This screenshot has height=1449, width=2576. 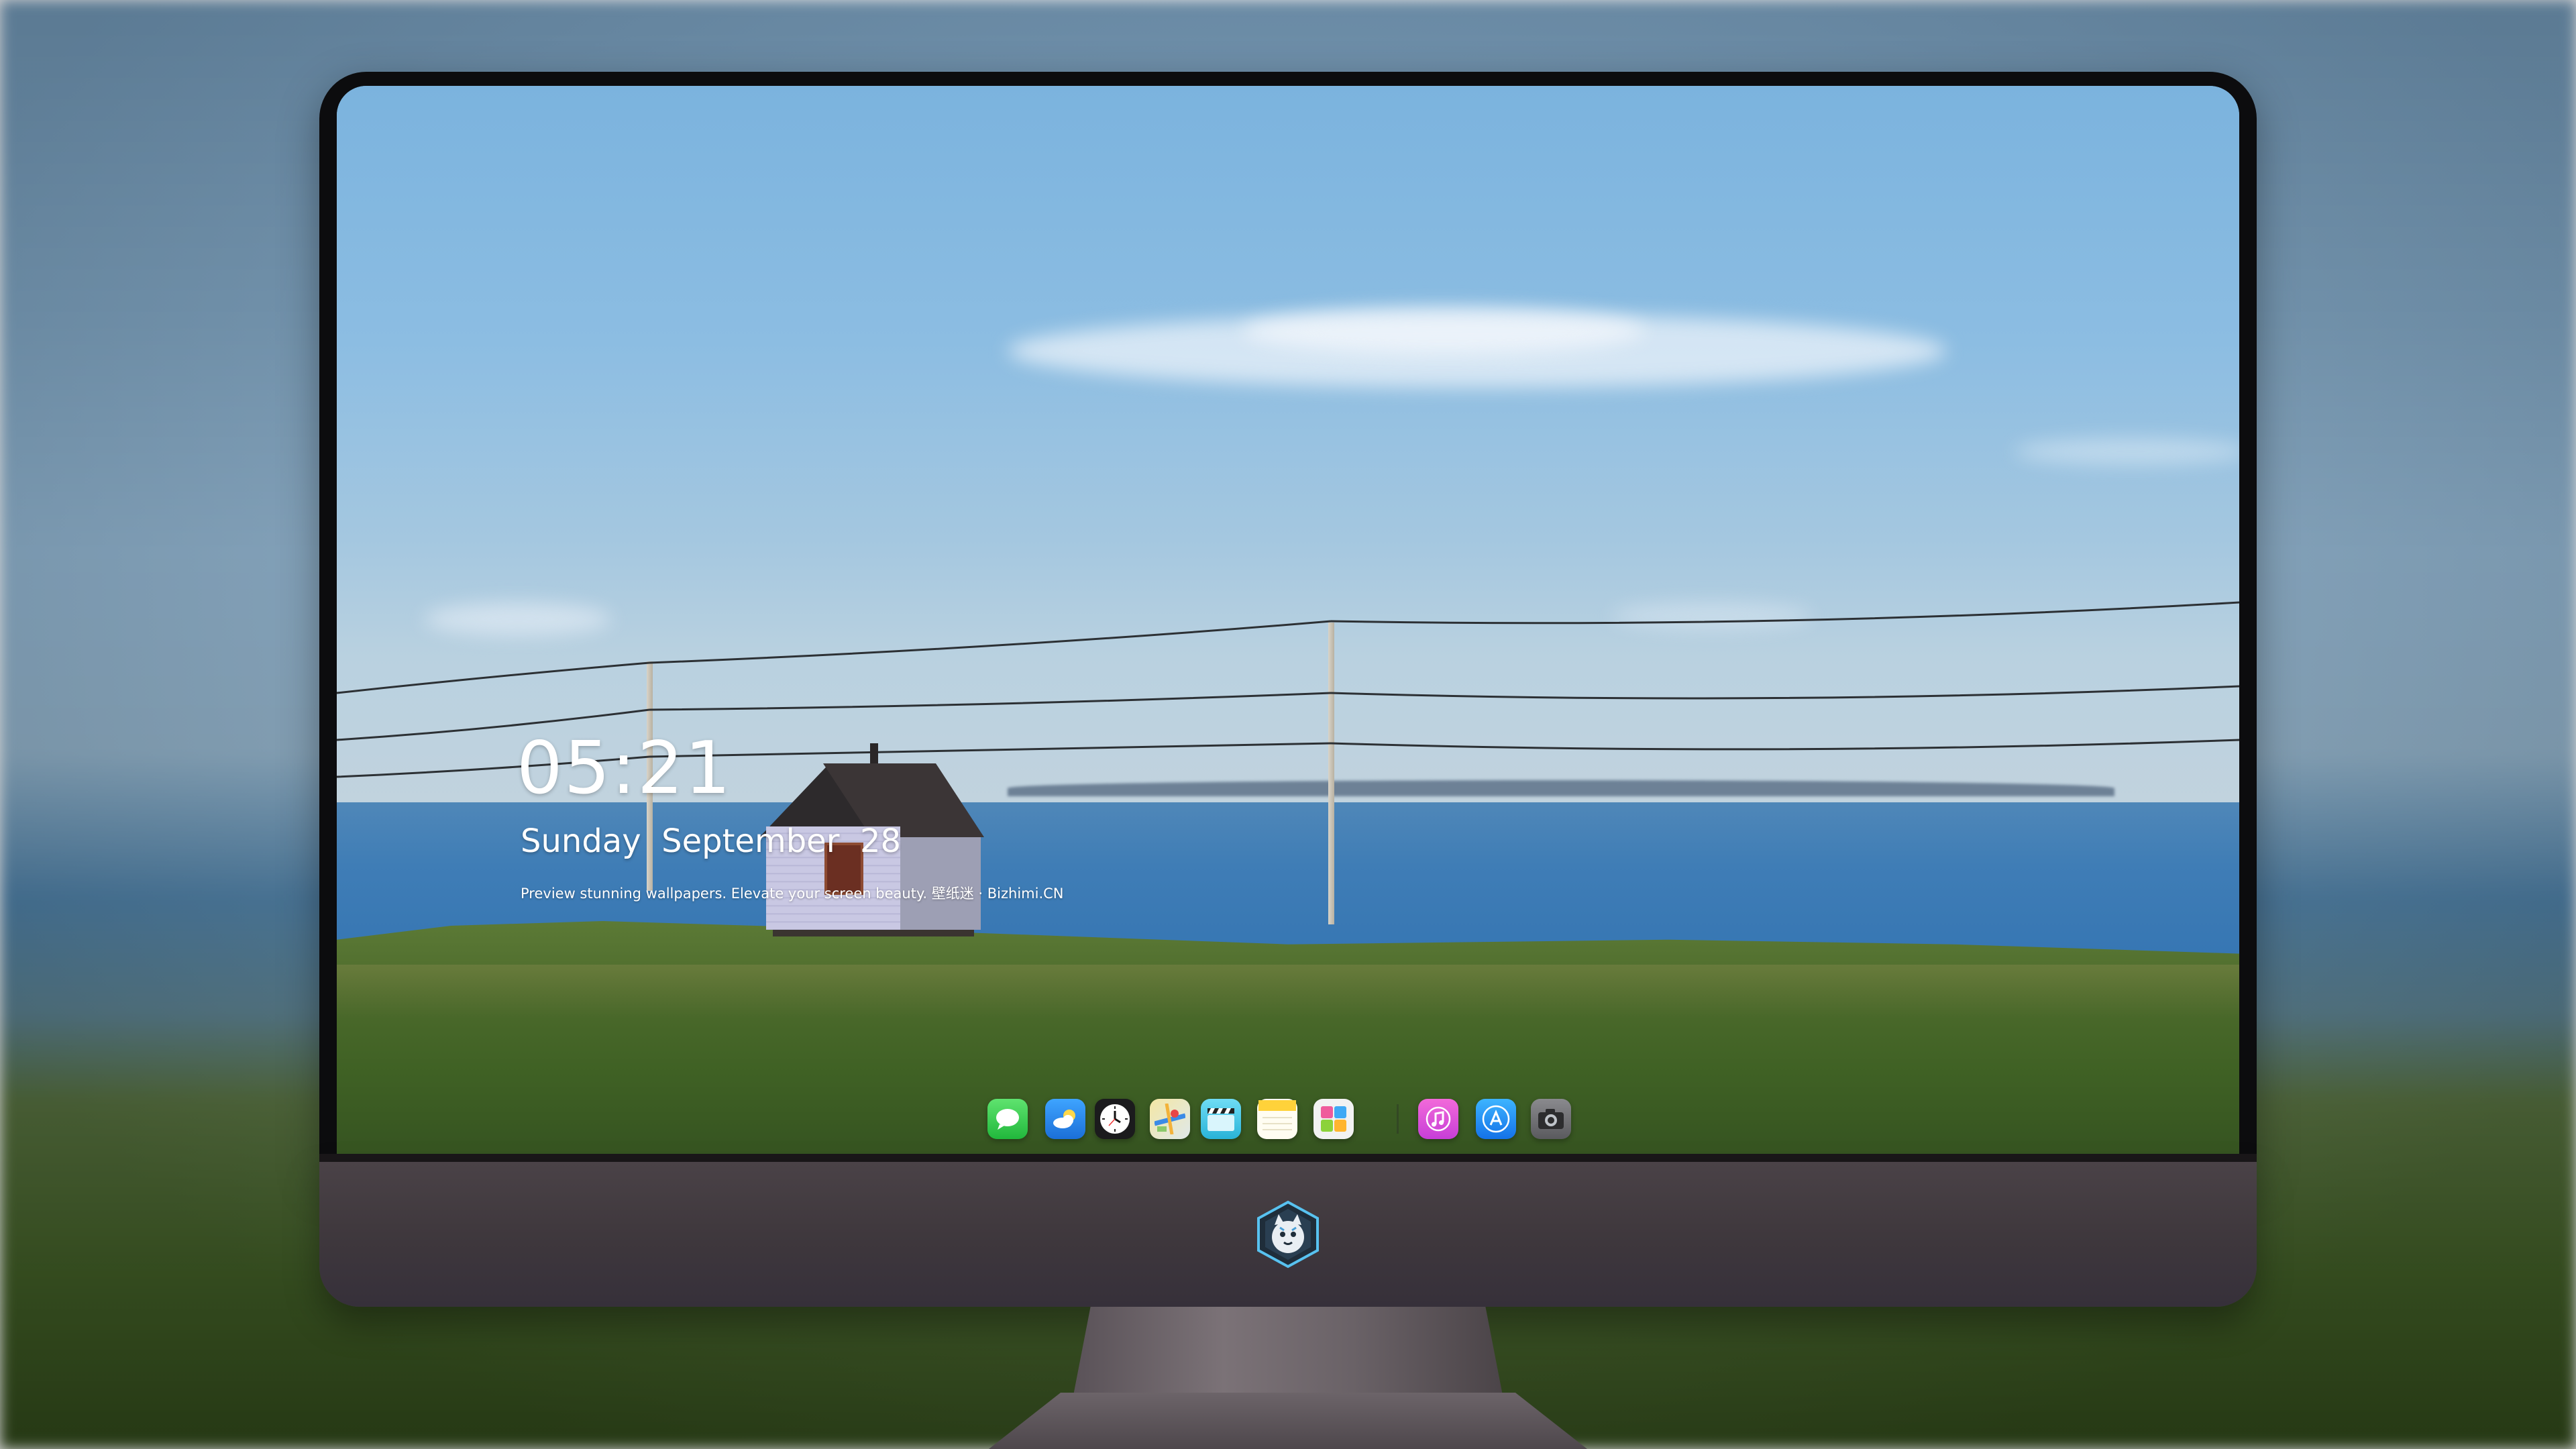 I want to click on dock-separator, so click(x=1398, y=1119).